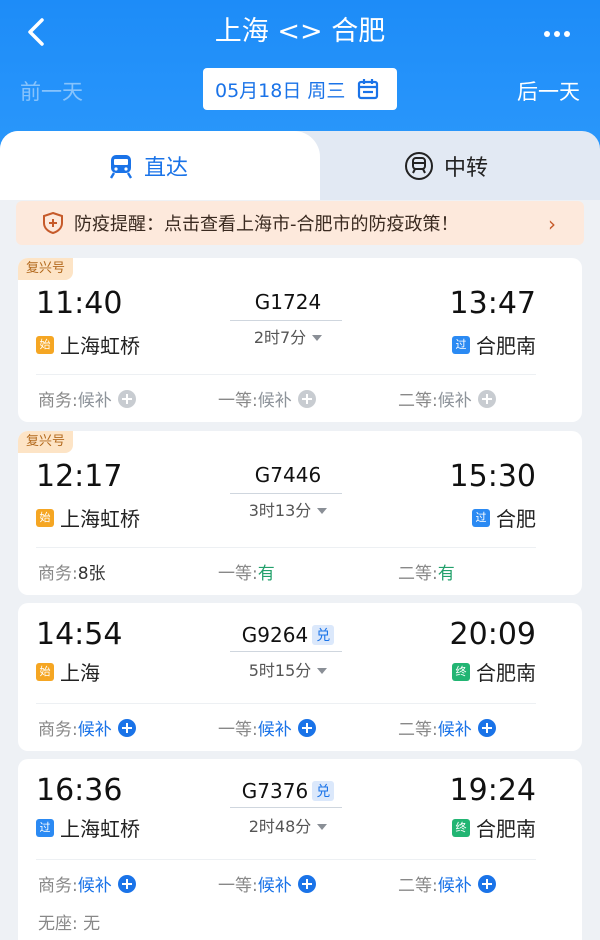  I want to click on seat-second: 二等: 有, so click(426, 571).